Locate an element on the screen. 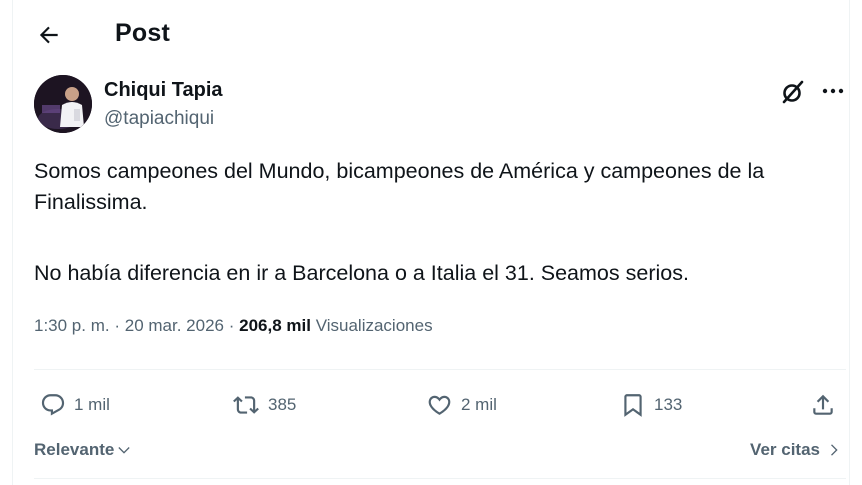  reply-button: 1 mil is located at coordinates (75, 405).